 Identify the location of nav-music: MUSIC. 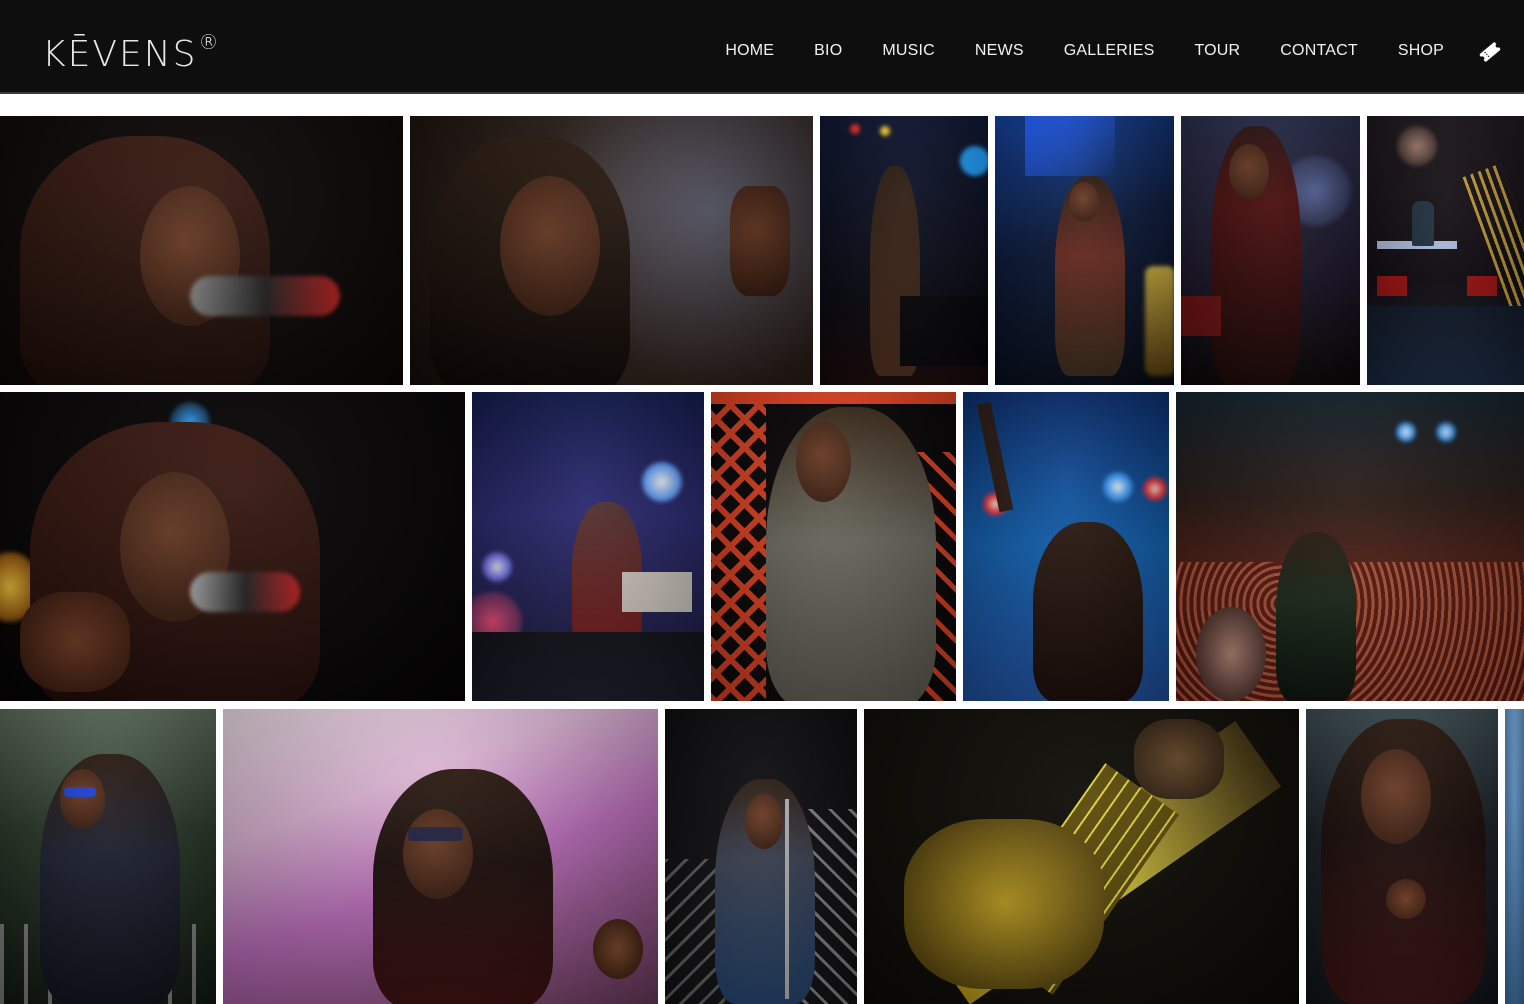
(908, 51).